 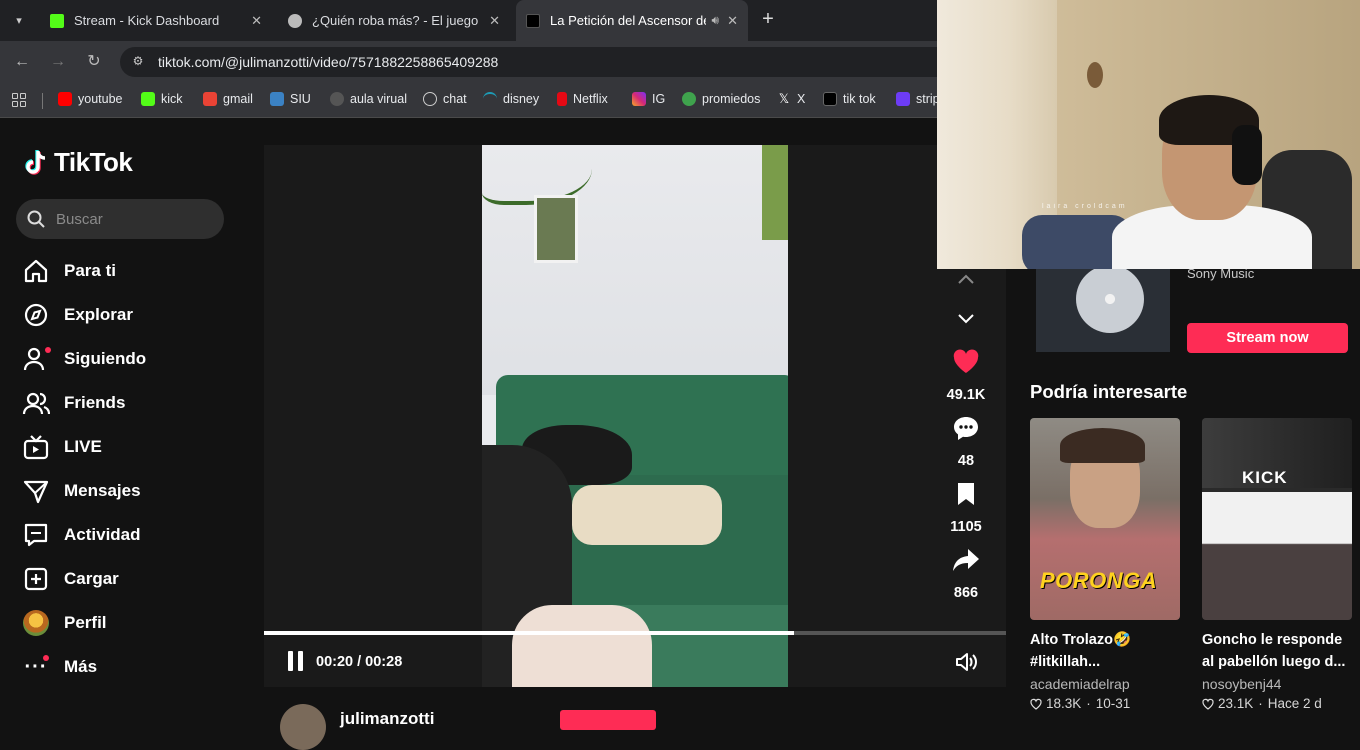 I want to click on save-count: 1105, so click(x=966, y=527).